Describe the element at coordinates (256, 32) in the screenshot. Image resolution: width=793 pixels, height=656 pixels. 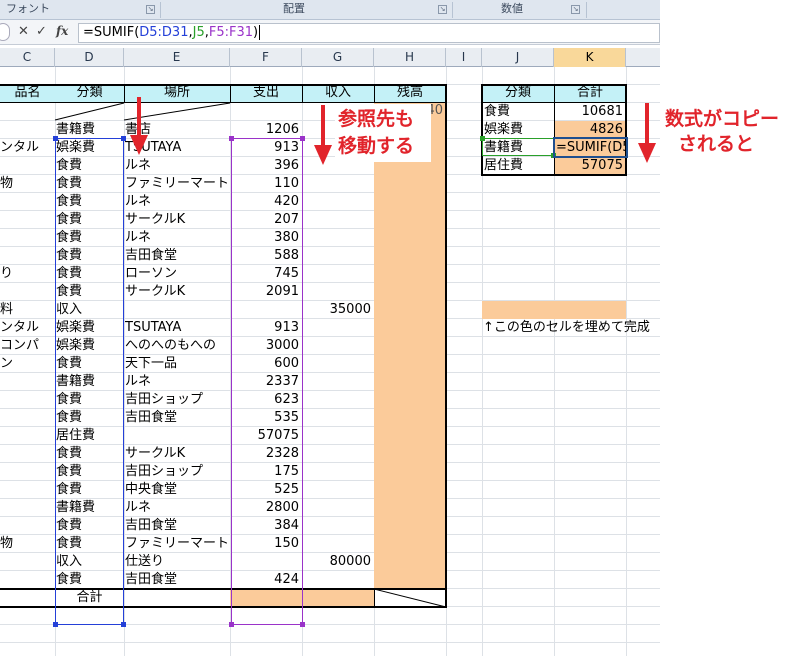
I see `formula-suffix: )` at that location.